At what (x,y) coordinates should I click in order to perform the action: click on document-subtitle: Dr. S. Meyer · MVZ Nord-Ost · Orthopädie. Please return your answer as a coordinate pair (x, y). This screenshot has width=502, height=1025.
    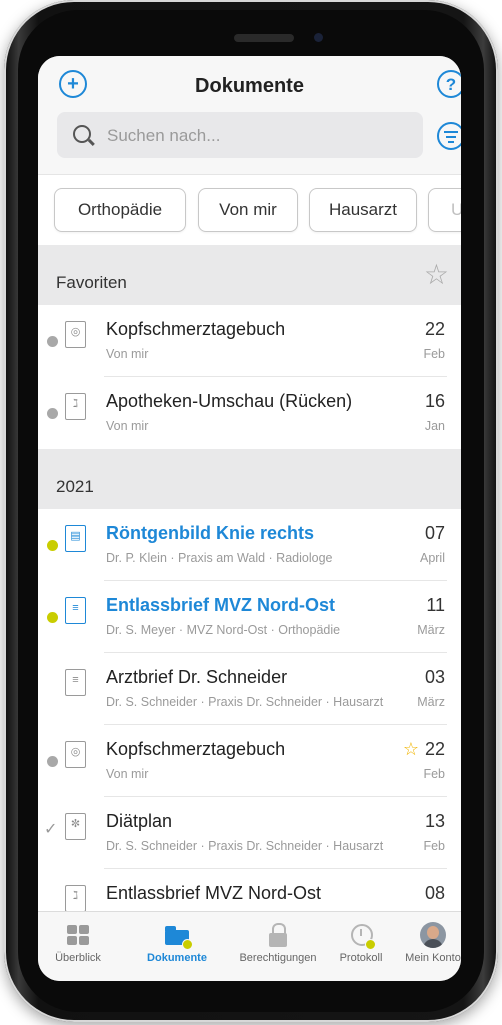
    Looking at the image, I should click on (223, 630).